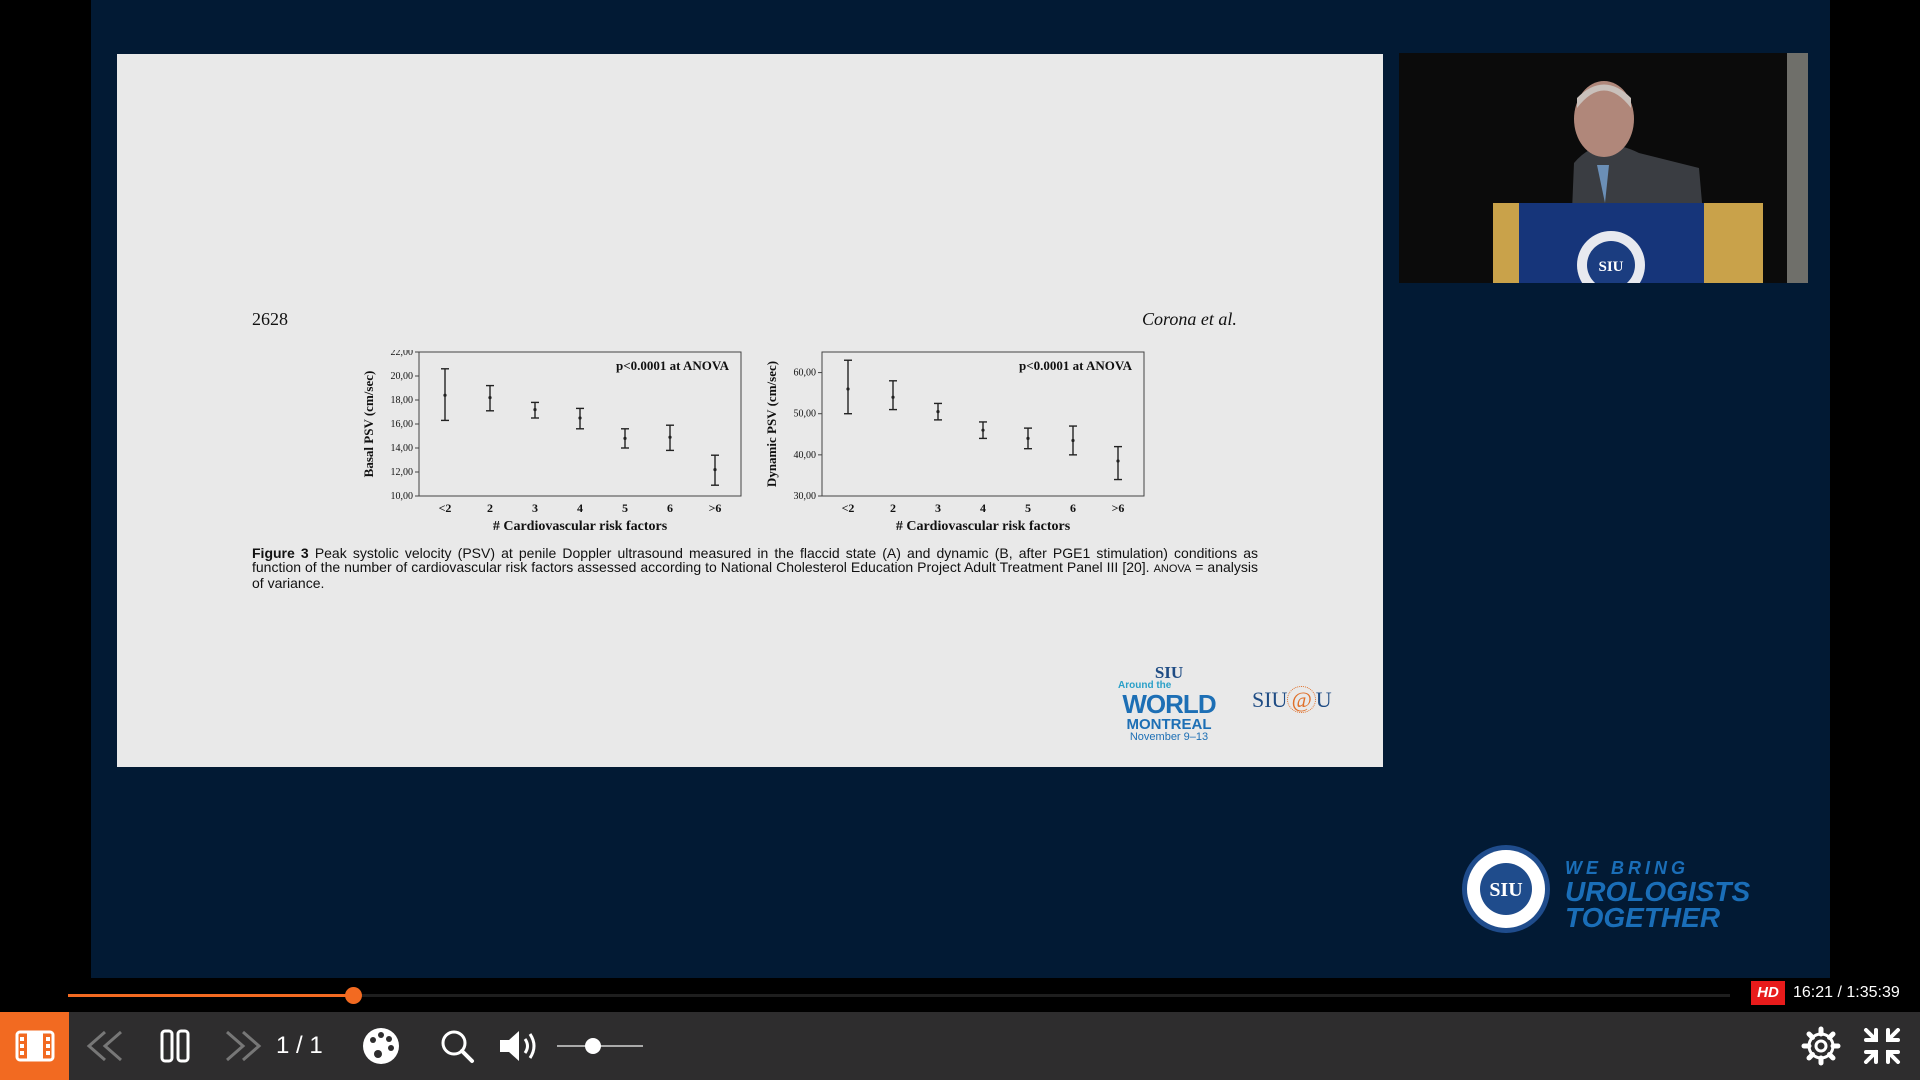 The width and height of the screenshot is (1920, 1080). I want to click on settings-button, so click(1821, 1046).